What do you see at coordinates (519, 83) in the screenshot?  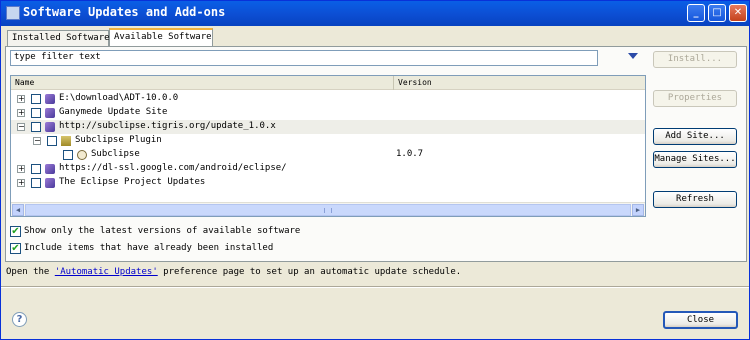 I see `column-header-version: Version` at bounding box center [519, 83].